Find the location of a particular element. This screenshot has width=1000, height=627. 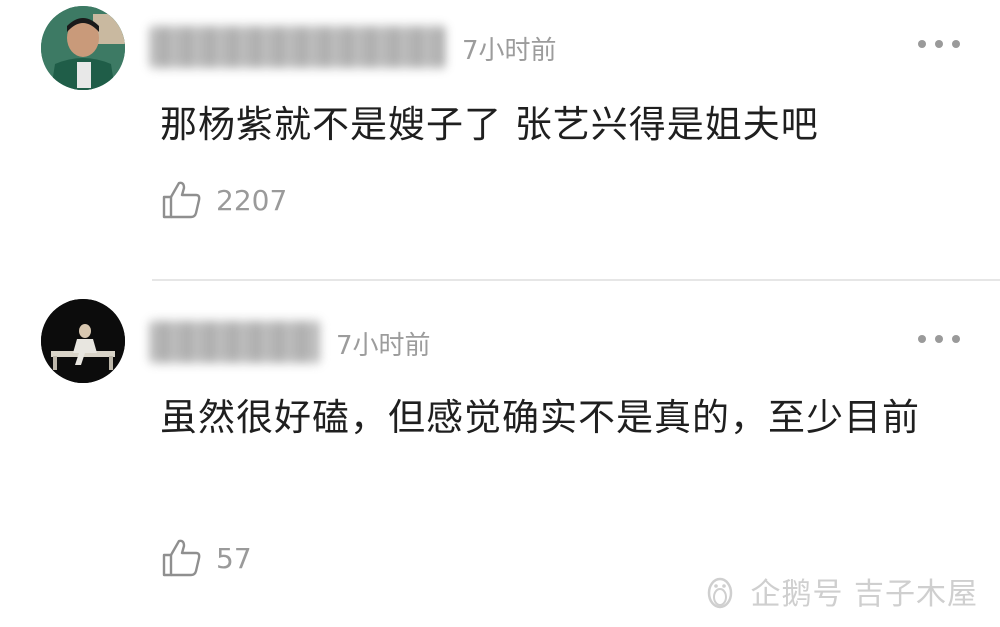

watermark: 企鹅号 吉子木屋 is located at coordinates (839, 591).